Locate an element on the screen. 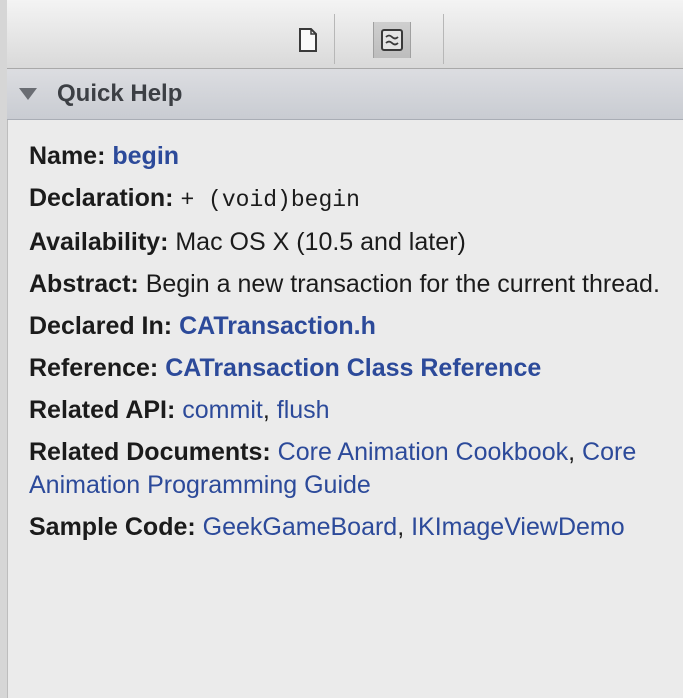 The image size is (683, 698). name-value: begin is located at coordinates (146, 156).